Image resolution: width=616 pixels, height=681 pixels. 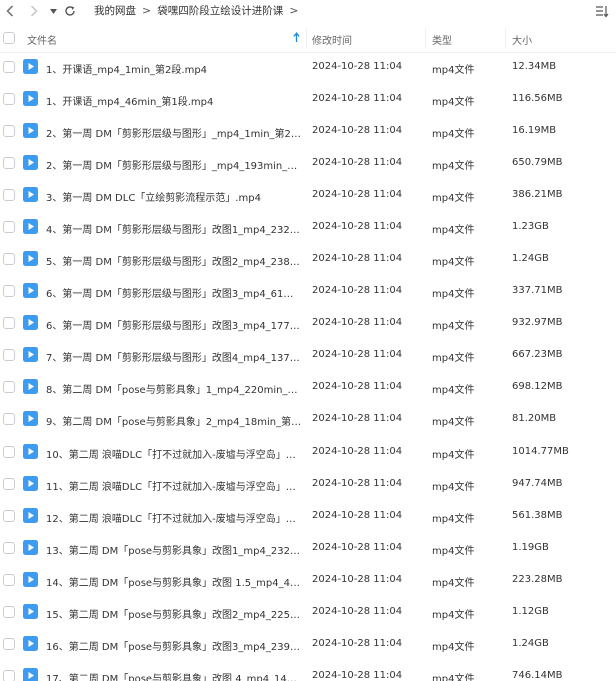 What do you see at coordinates (9, 38) in the screenshot?
I see `select-all-checkbox` at bounding box center [9, 38].